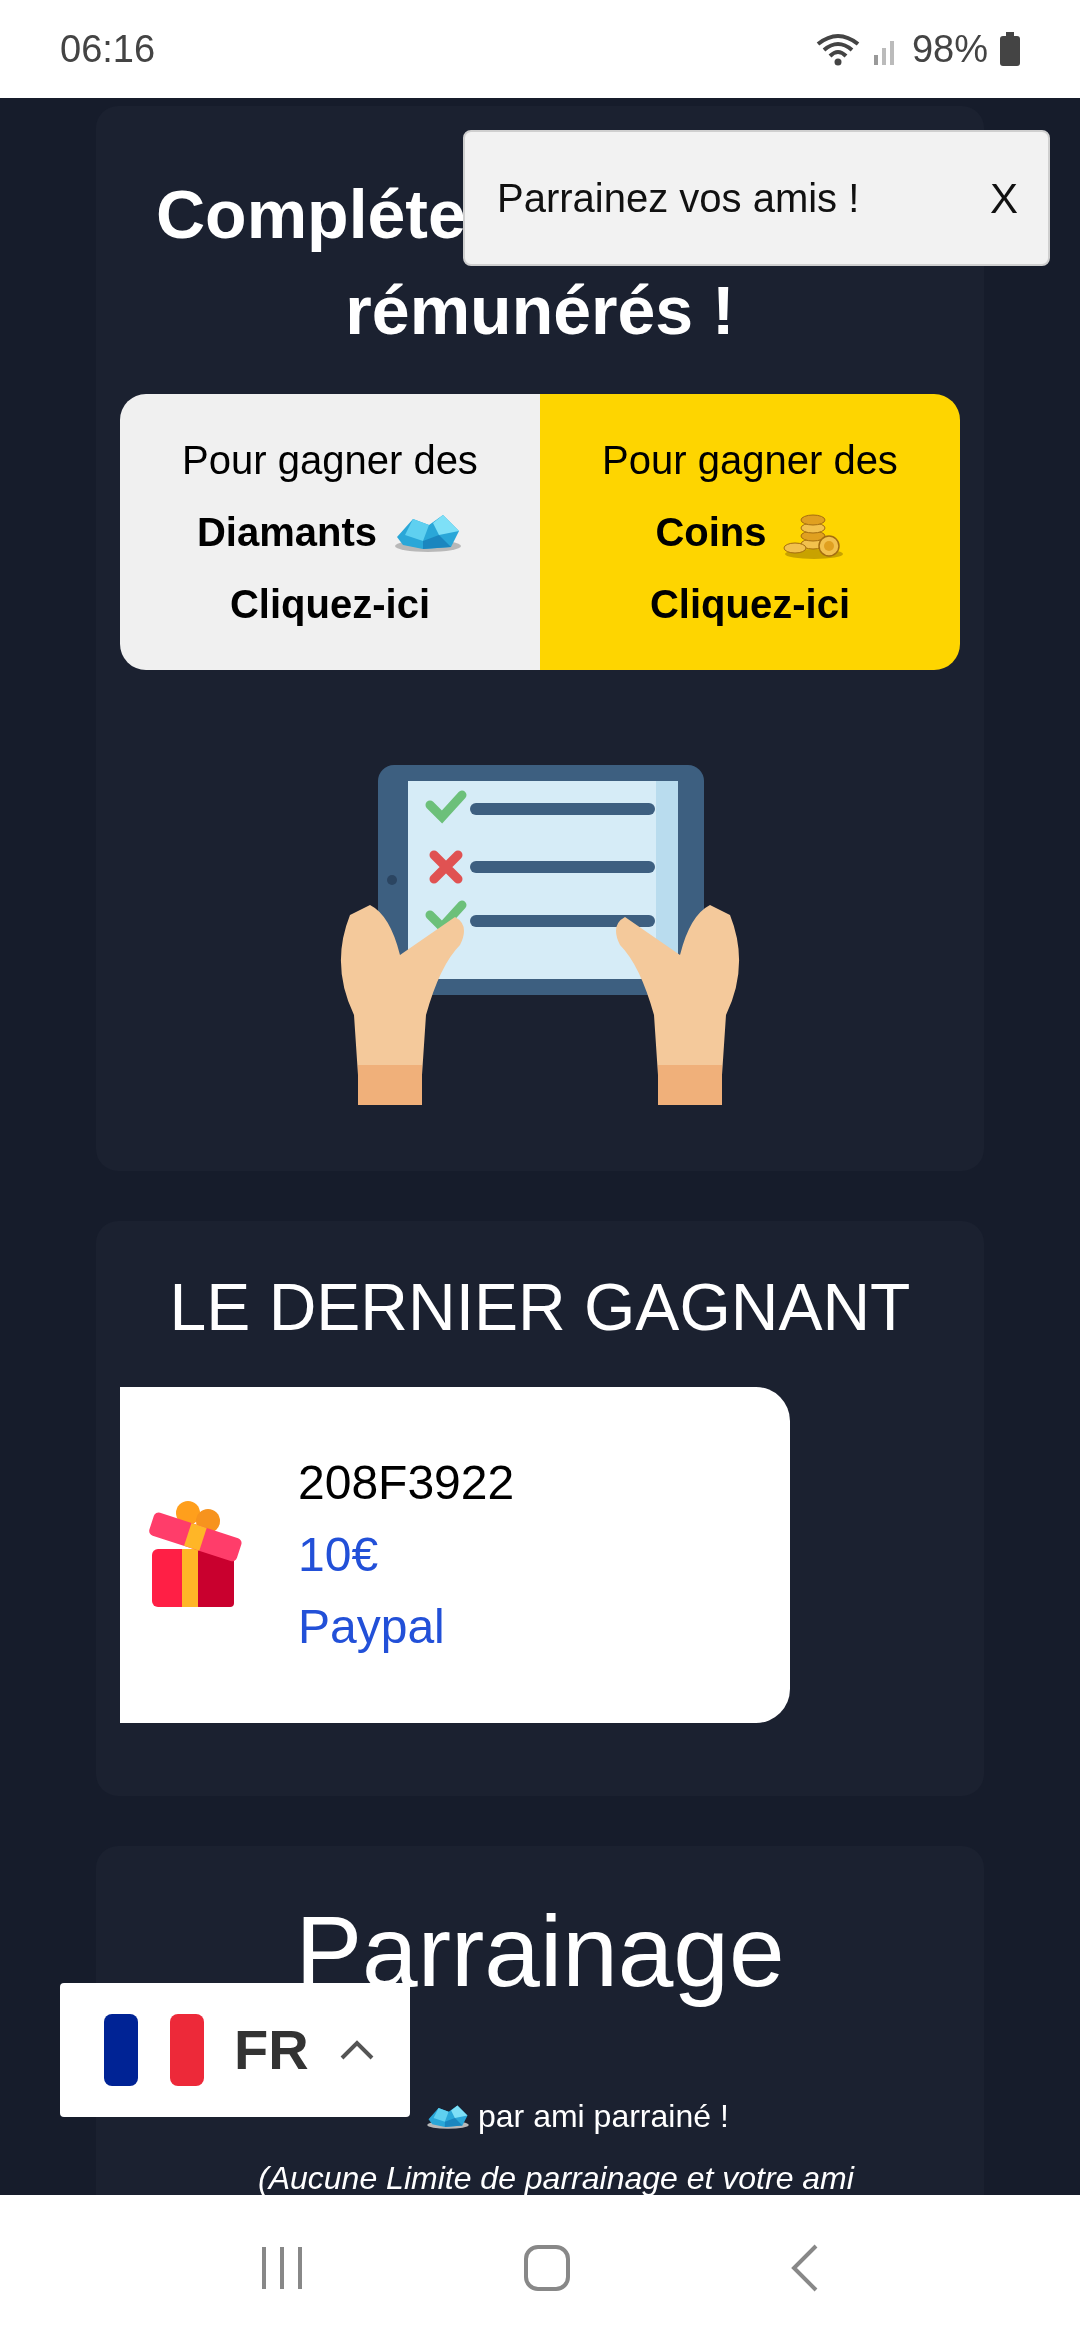  I want to click on page-title: rémunérés !, so click(540, 310).